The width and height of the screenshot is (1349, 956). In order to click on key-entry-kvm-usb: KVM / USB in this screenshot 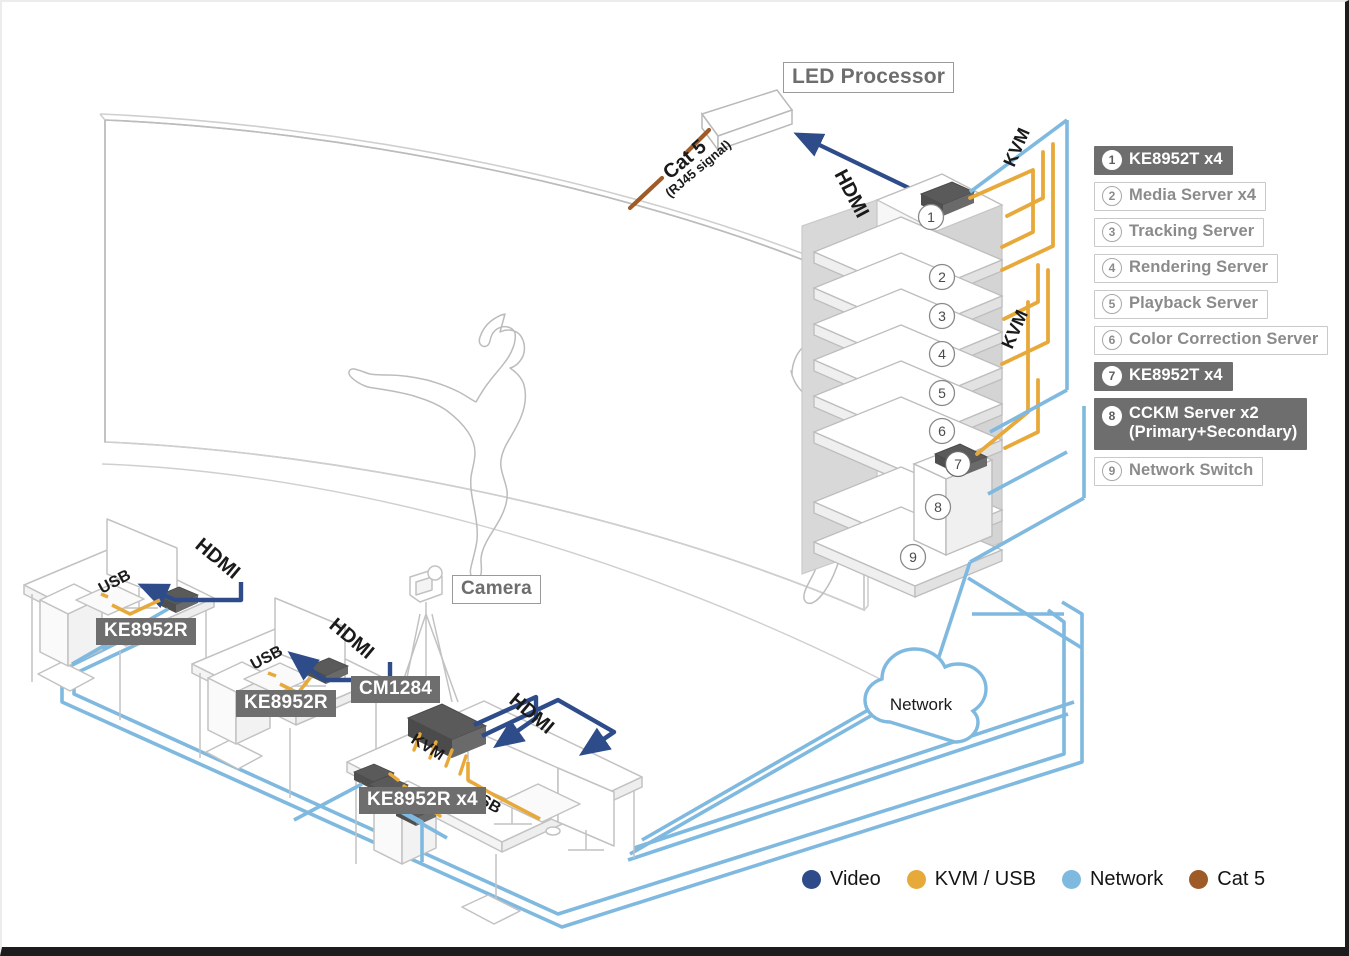, I will do `click(971, 879)`.